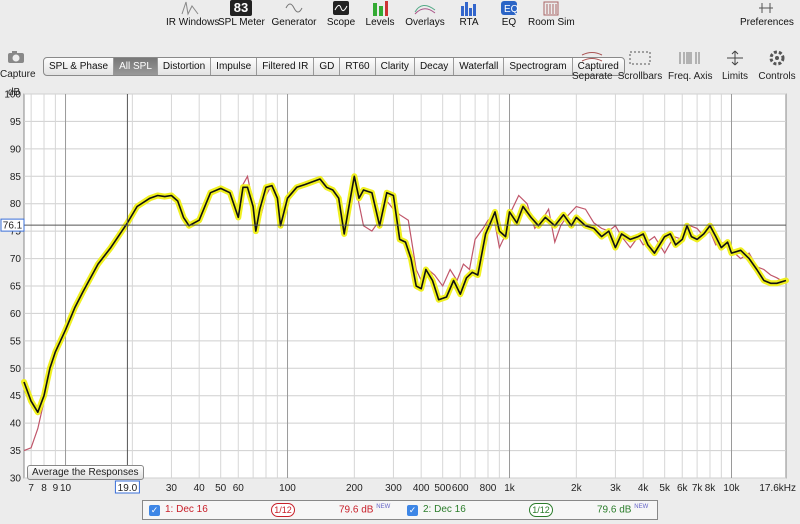 The height and width of the screenshot is (524, 800). Describe the element at coordinates (327, 66) in the screenshot. I see `tab-gd: GD` at that location.